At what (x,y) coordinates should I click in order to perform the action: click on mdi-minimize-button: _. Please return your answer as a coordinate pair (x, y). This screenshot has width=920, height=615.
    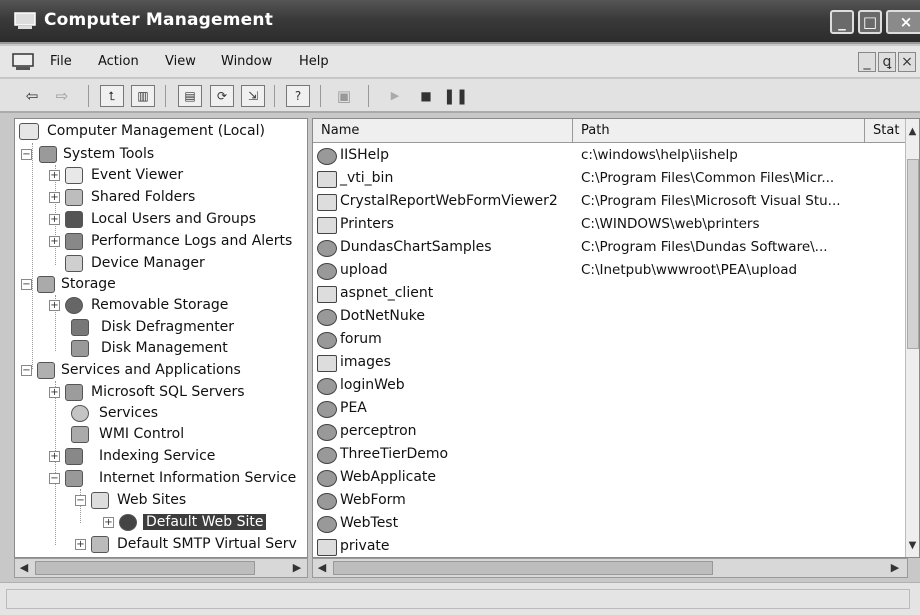
    Looking at the image, I should click on (867, 62).